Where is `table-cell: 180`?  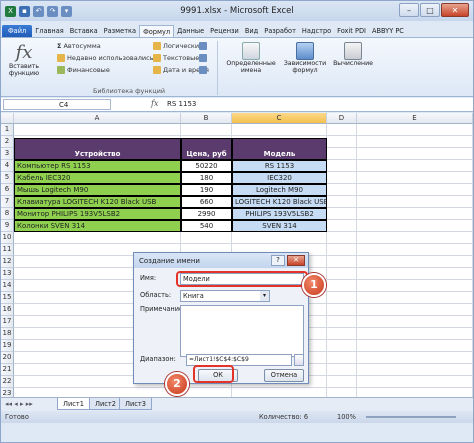
table-cell: 180 is located at coordinates (206, 178).